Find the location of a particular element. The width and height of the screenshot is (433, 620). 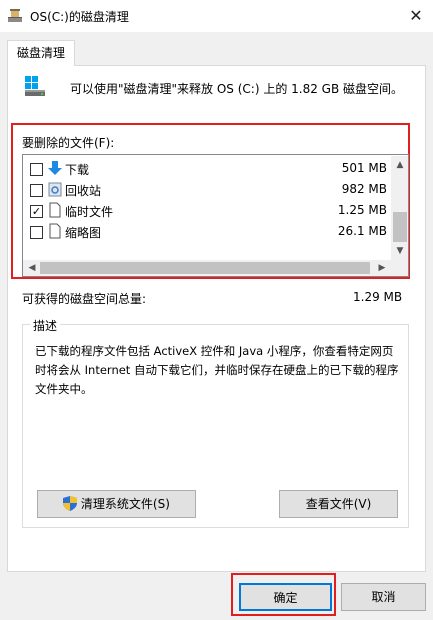

item-size: 26.1 MB is located at coordinates (362, 231).